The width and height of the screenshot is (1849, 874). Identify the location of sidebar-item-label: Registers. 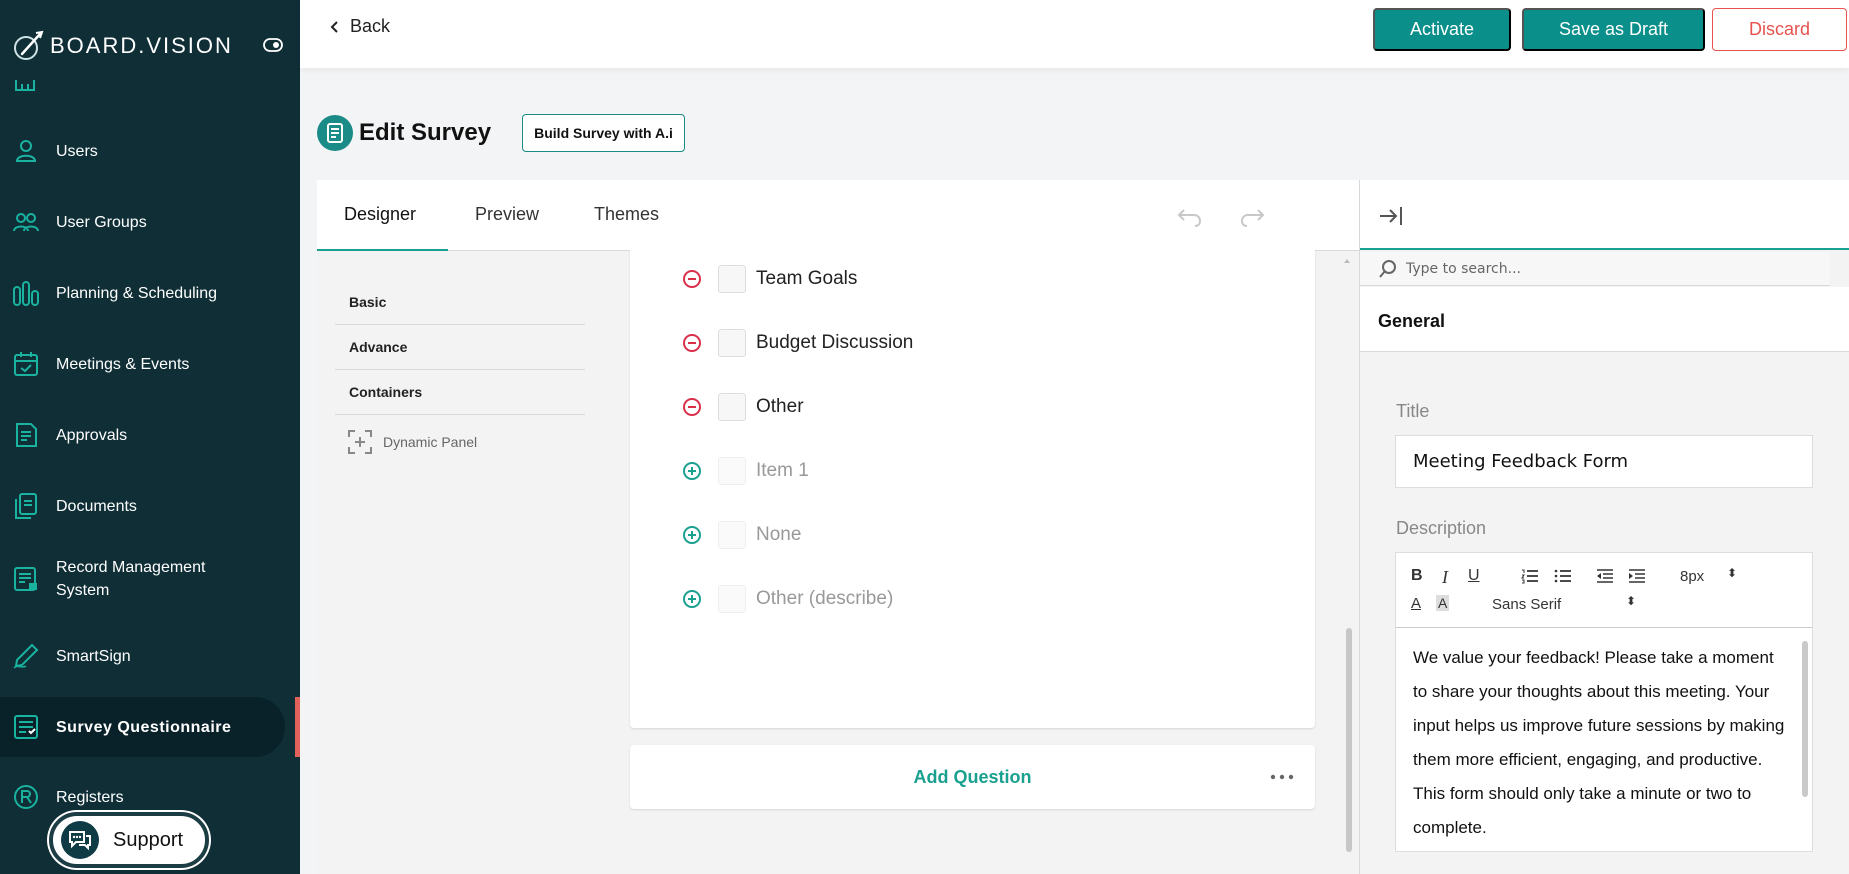
(90, 797).